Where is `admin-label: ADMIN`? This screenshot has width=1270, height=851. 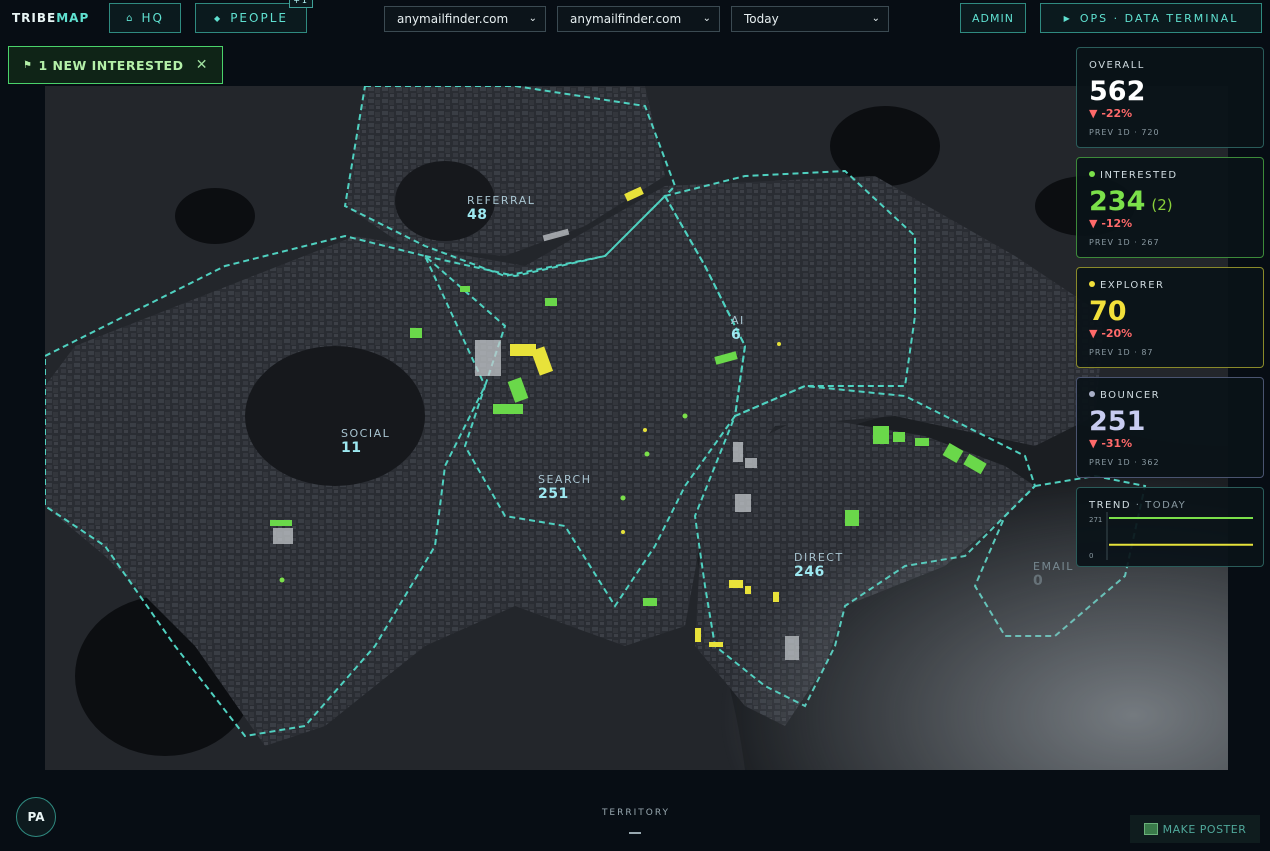
admin-label: ADMIN is located at coordinates (993, 18).